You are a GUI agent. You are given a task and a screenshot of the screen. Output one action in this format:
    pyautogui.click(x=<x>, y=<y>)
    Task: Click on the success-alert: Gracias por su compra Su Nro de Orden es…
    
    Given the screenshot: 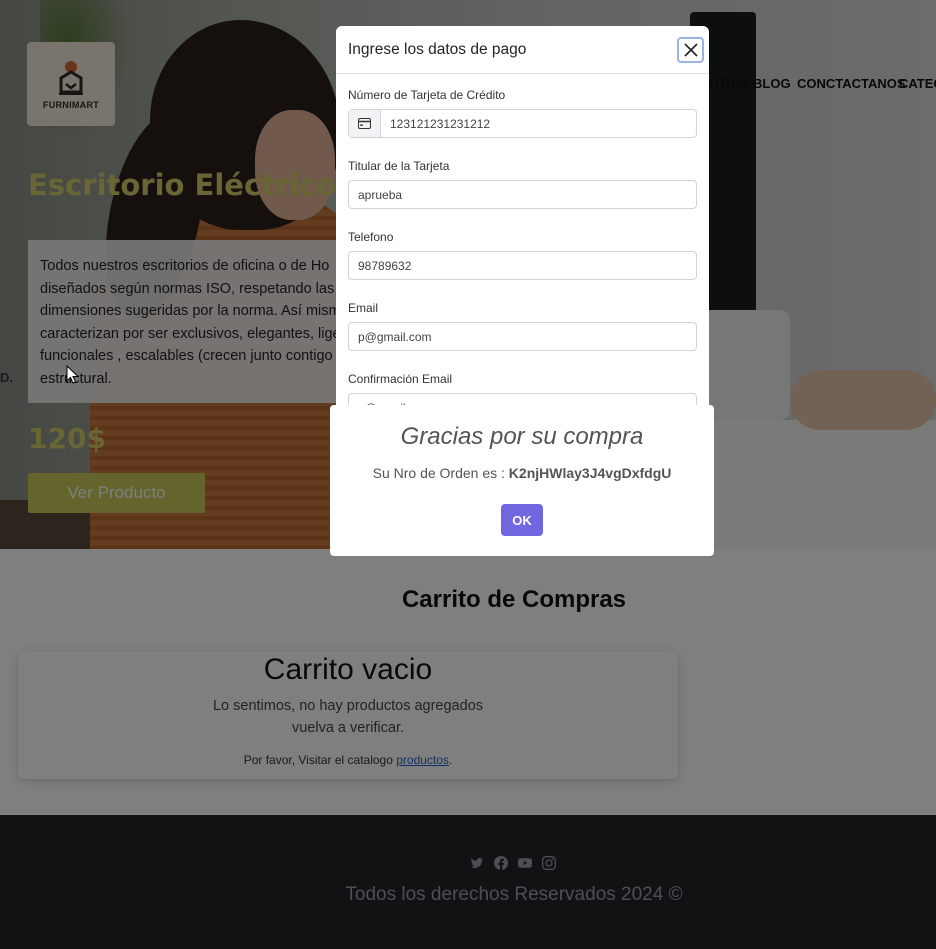 What is the action you would take?
    pyautogui.click(x=522, y=480)
    